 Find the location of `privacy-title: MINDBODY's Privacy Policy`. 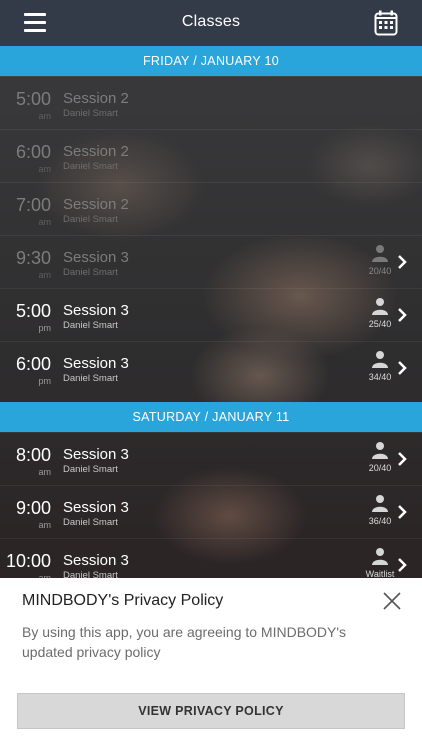

privacy-title: MINDBODY's Privacy Policy is located at coordinates (123, 600).